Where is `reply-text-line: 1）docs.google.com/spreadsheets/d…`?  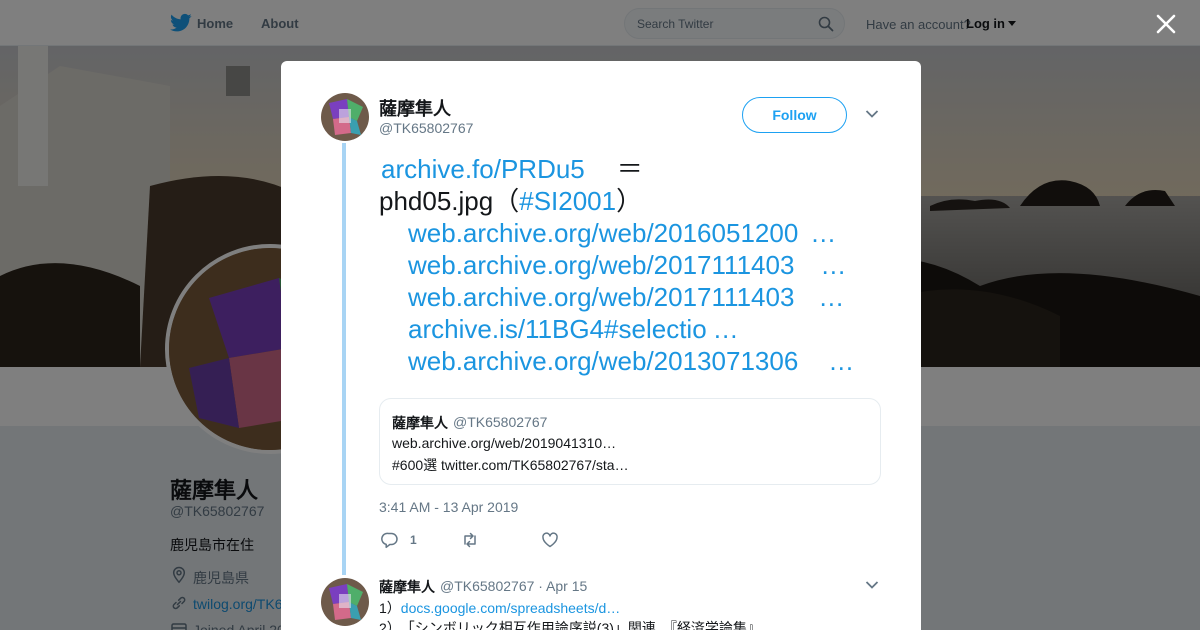
reply-text-line: 1）docs.google.com/spreadsheets/d… is located at coordinates (499, 608).